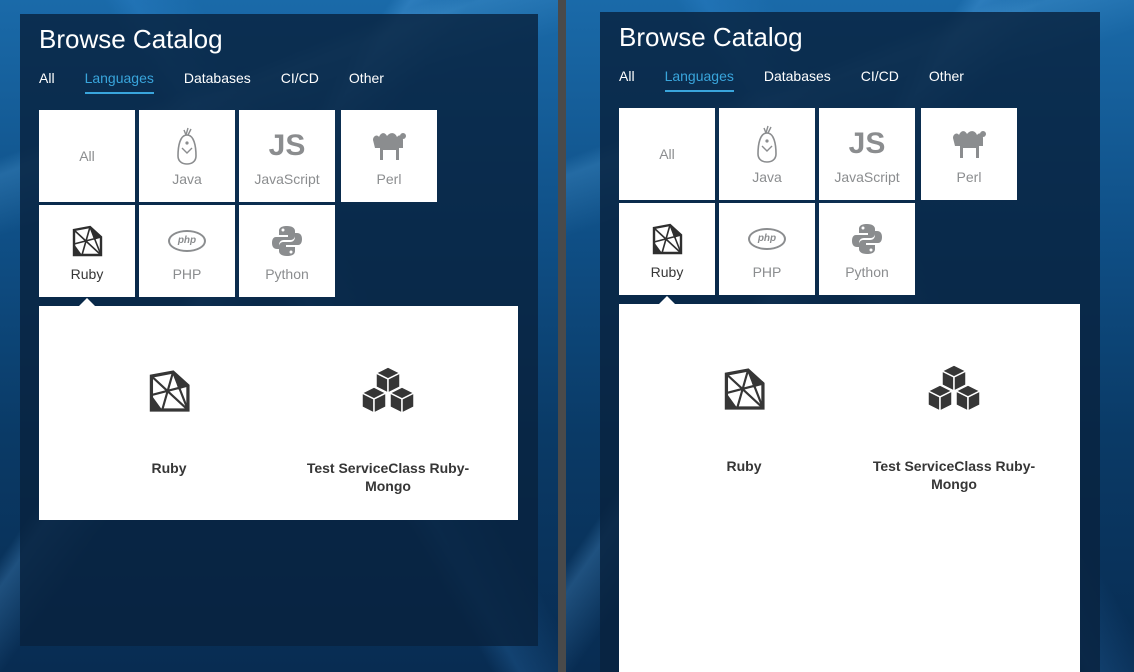  Describe the element at coordinates (278, 413) in the screenshot. I see `results-area: Ruby Test ServiceClass Ruby- Mongo` at that location.